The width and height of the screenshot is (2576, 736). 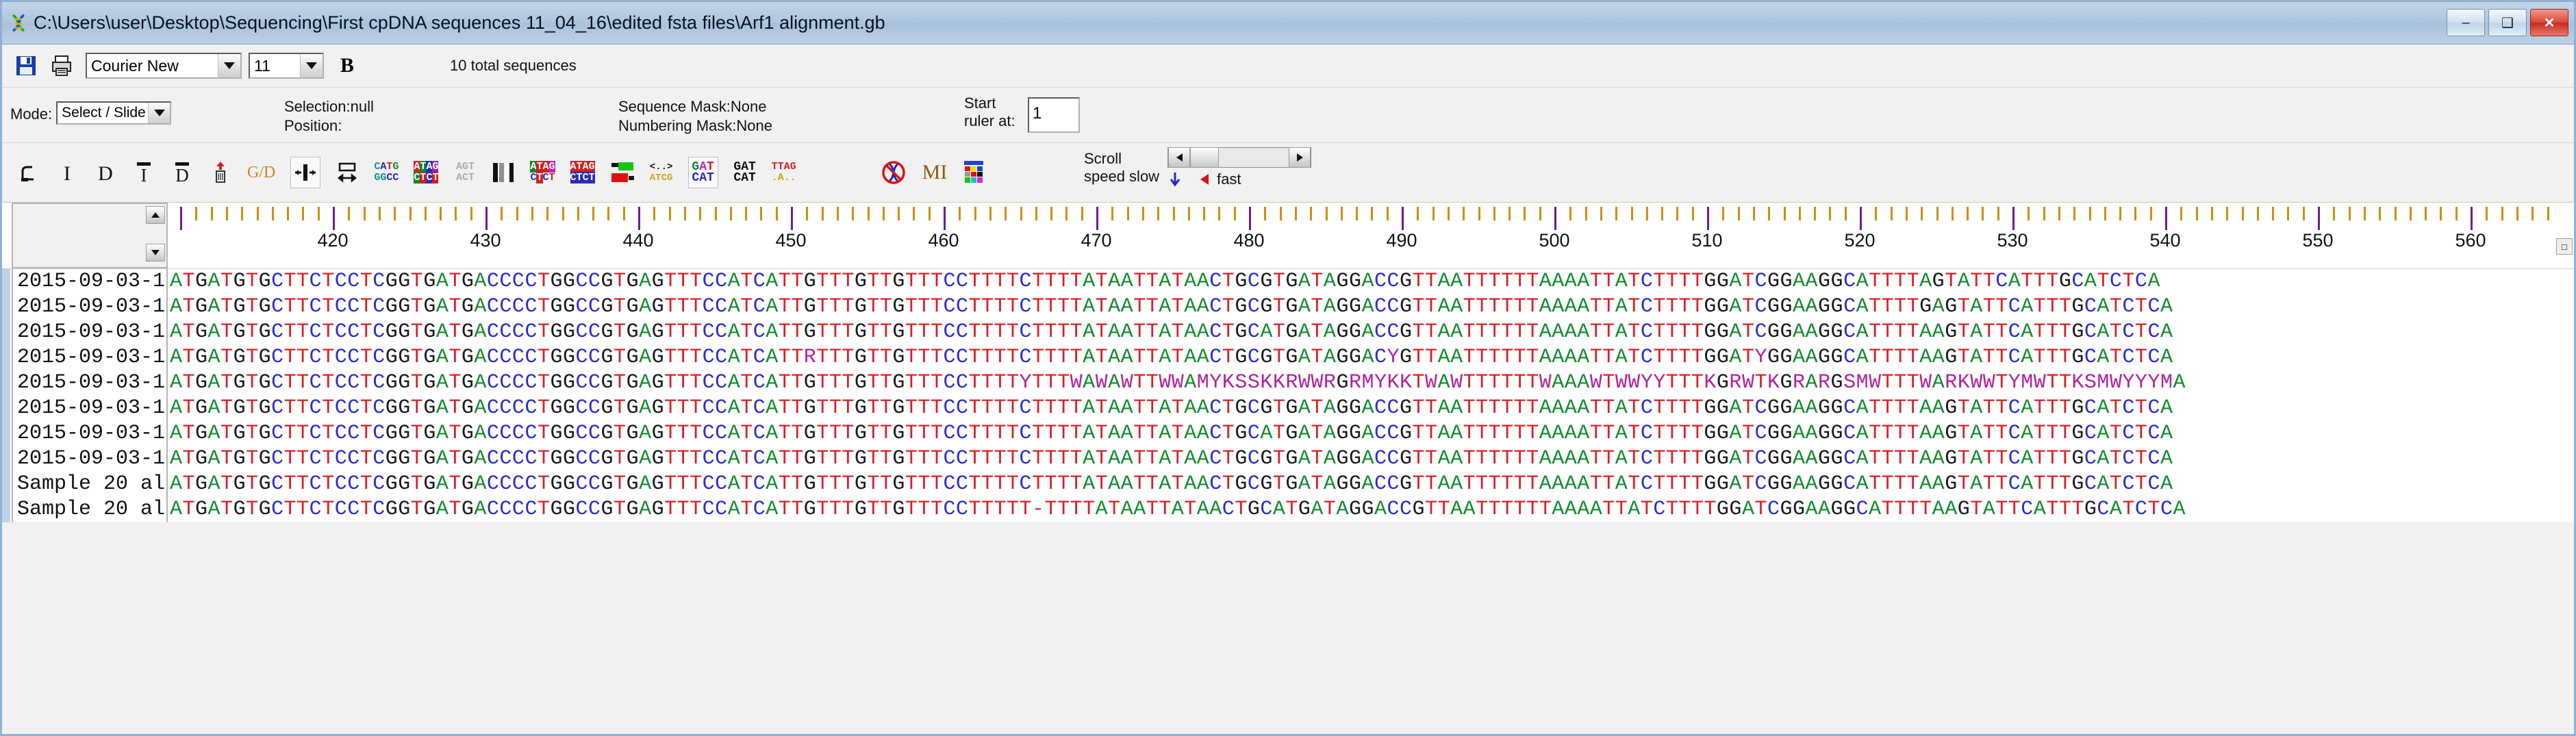 I want to click on mask-icon: TTAG .A.., so click(x=784, y=172).